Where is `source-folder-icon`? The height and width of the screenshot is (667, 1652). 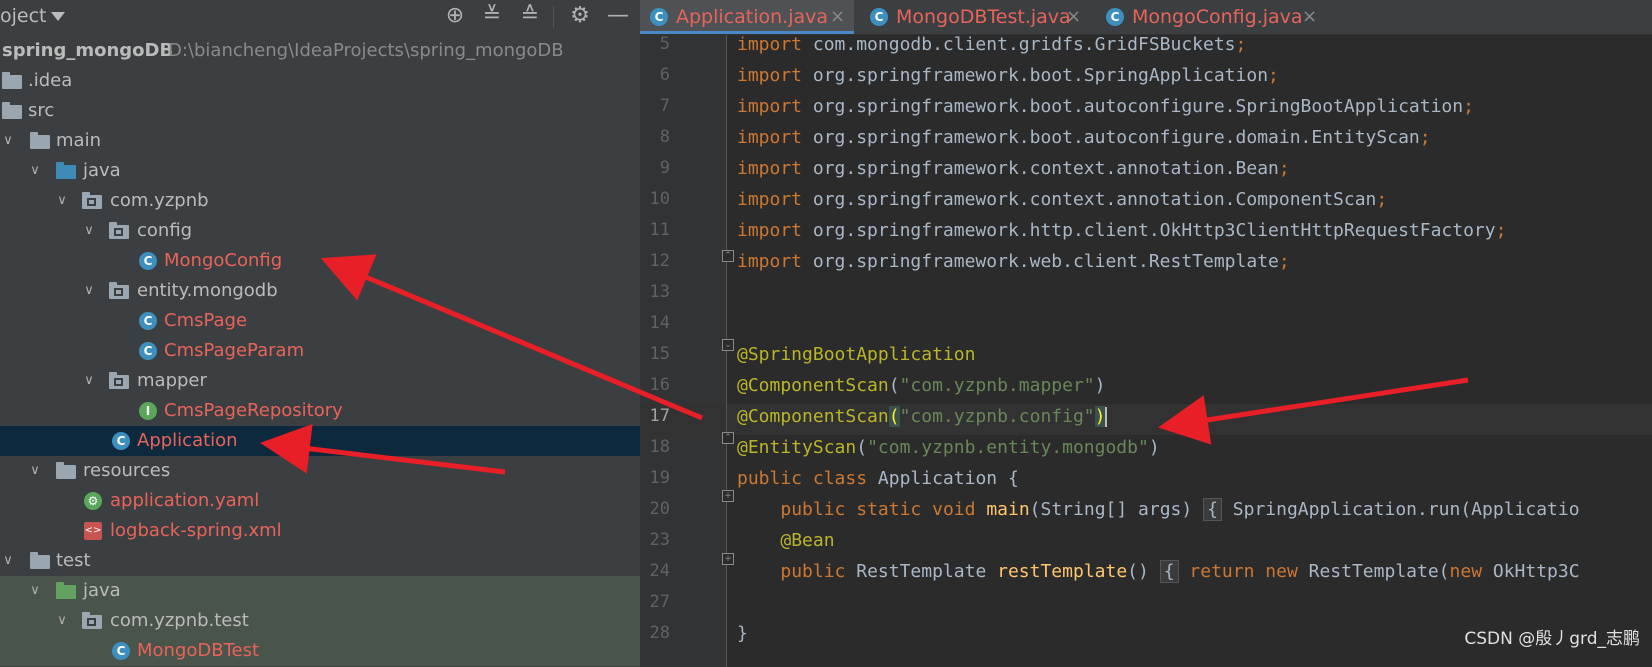 source-folder-icon is located at coordinates (66, 170).